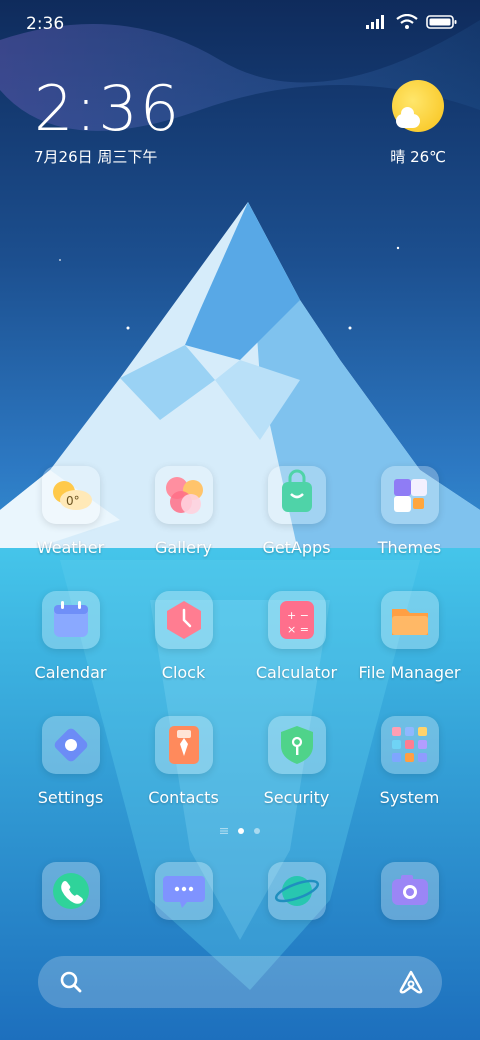  I want to click on app-calendar: Calendar, so click(70, 636).